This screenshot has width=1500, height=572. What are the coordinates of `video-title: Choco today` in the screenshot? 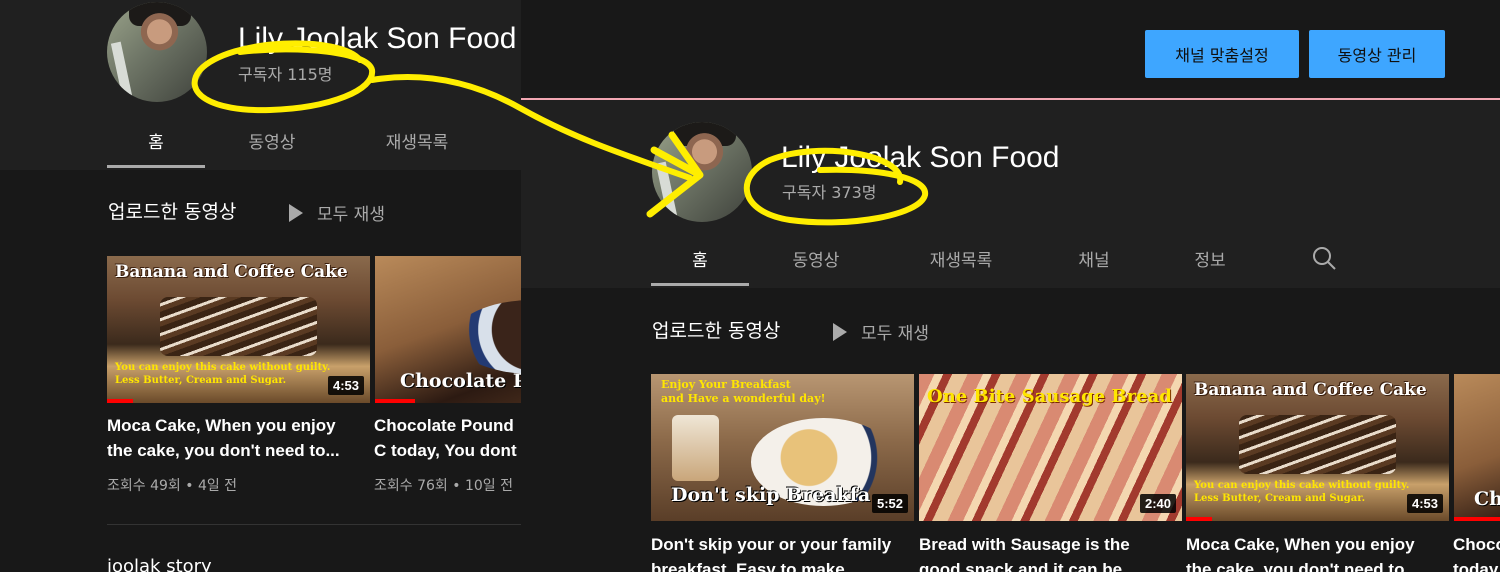 It's located at (1476, 552).